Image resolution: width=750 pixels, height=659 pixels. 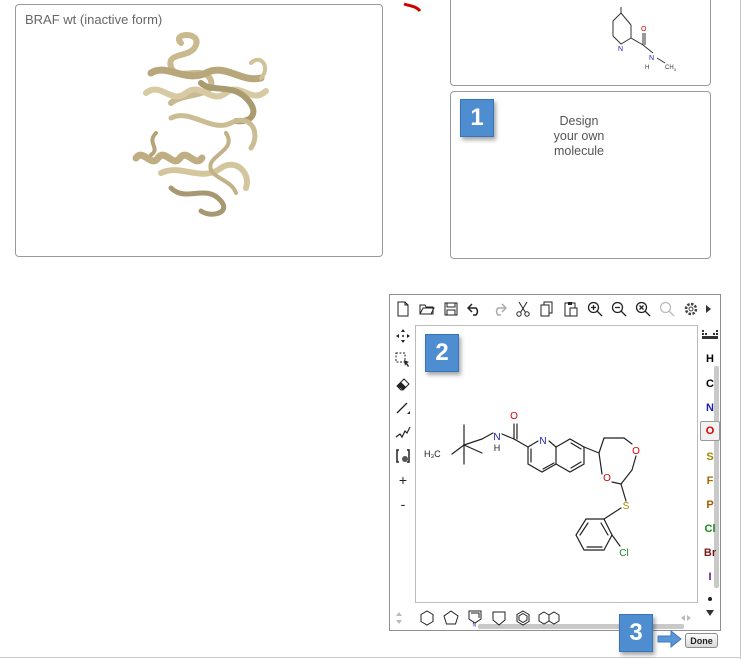 I want to click on cyclopentane-icon, so click(x=451, y=618).